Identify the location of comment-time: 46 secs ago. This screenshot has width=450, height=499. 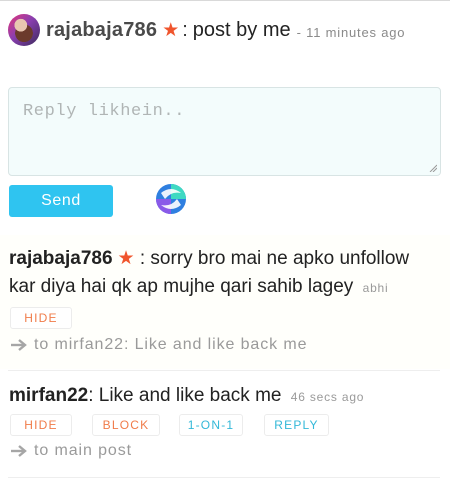
(327, 397).